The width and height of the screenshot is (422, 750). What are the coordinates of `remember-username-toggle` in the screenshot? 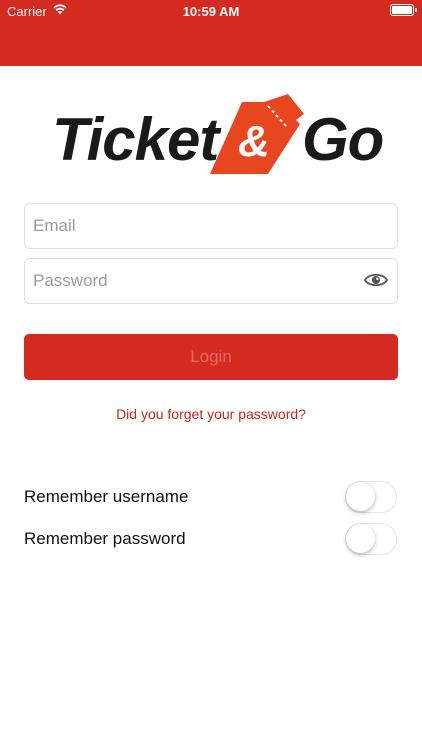 It's located at (371, 497).